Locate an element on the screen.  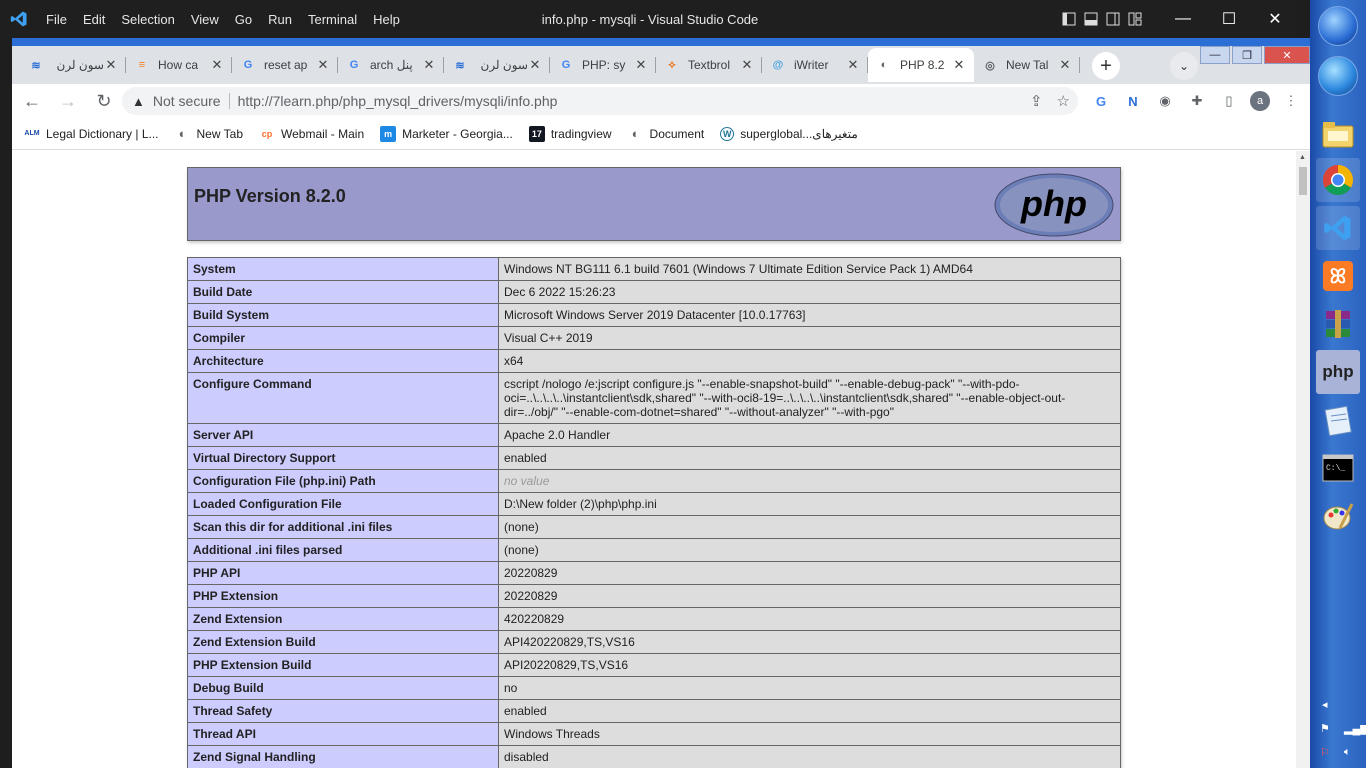
chrome-maximize-button: ❐ is located at coordinates (1247, 55).